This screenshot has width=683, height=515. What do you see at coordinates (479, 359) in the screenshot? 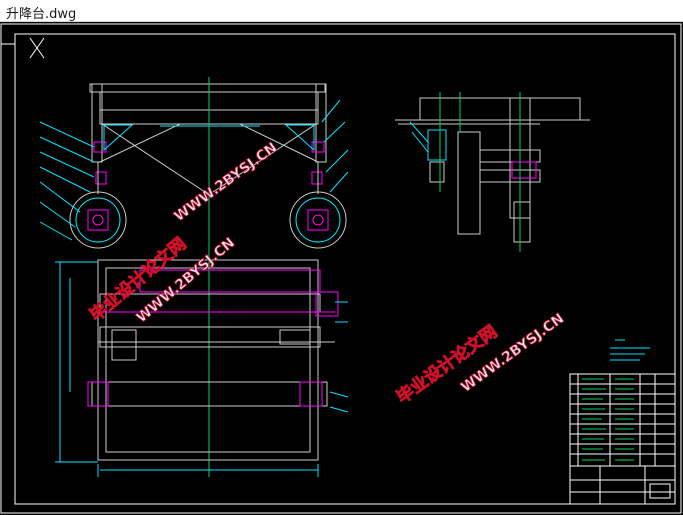
I see `watermark-3: 毕业设计论文网 WWW.2BYSJ.CN` at bounding box center [479, 359].